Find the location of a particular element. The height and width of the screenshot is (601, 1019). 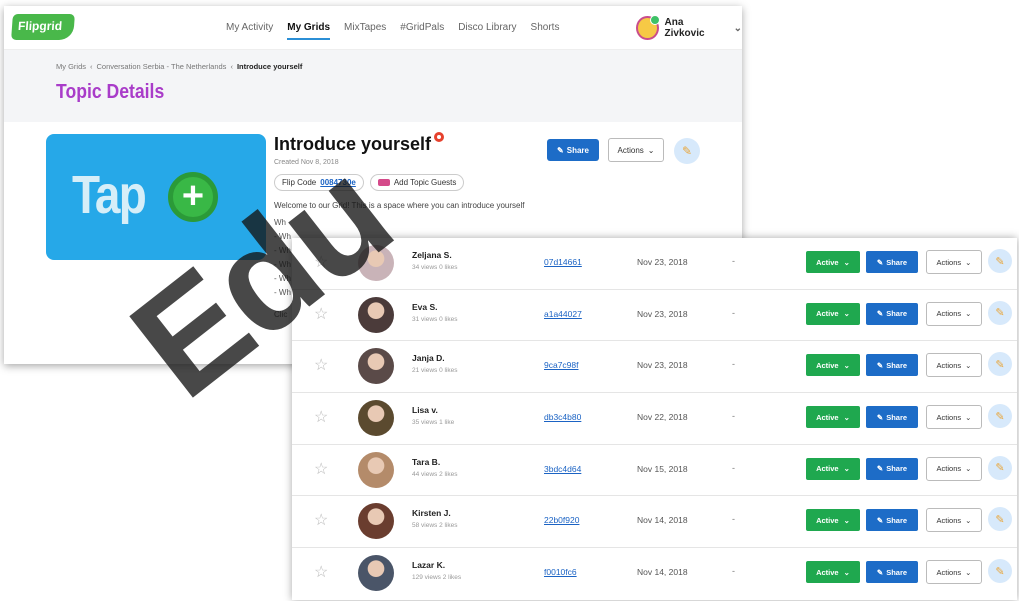

flipgrid-logo: Flipgrid is located at coordinates (43, 27).